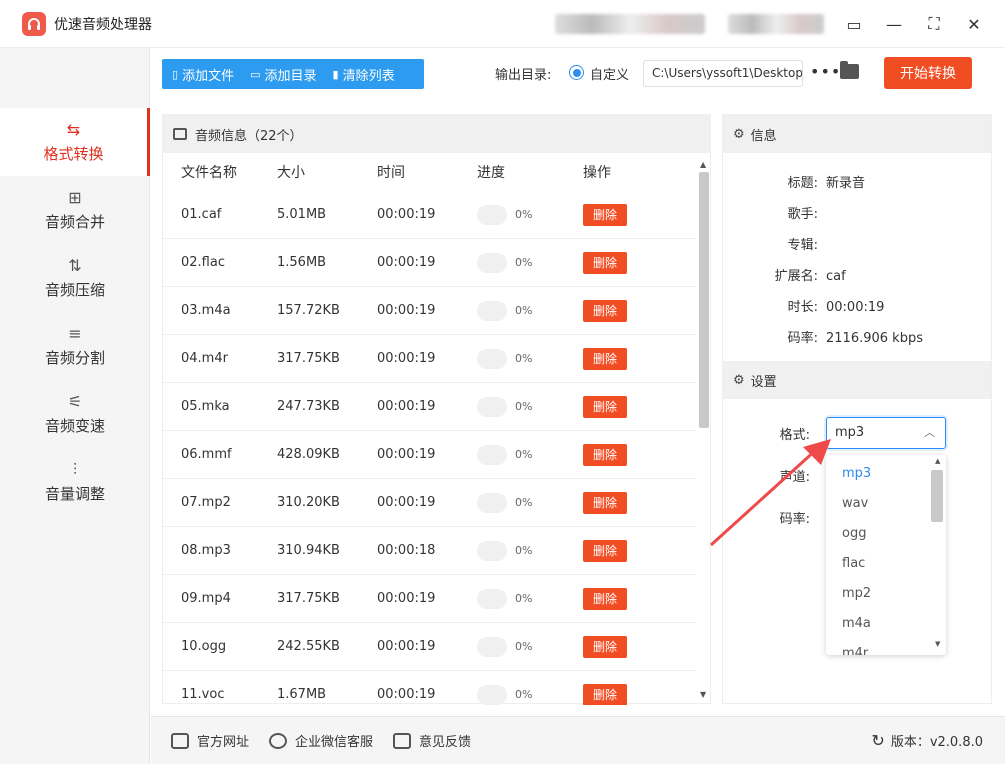 This screenshot has width=1005, height=764. I want to click on clear-list-button: ▮ 清除列表, so click(364, 74).